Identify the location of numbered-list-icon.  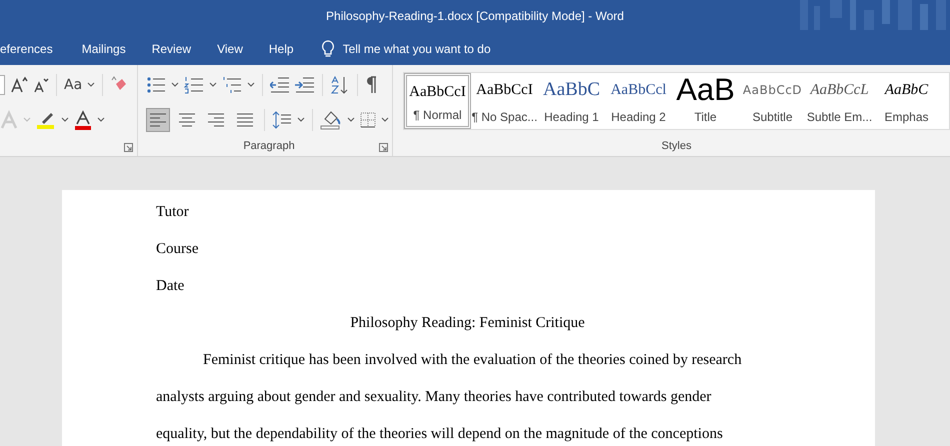
(194, 85).